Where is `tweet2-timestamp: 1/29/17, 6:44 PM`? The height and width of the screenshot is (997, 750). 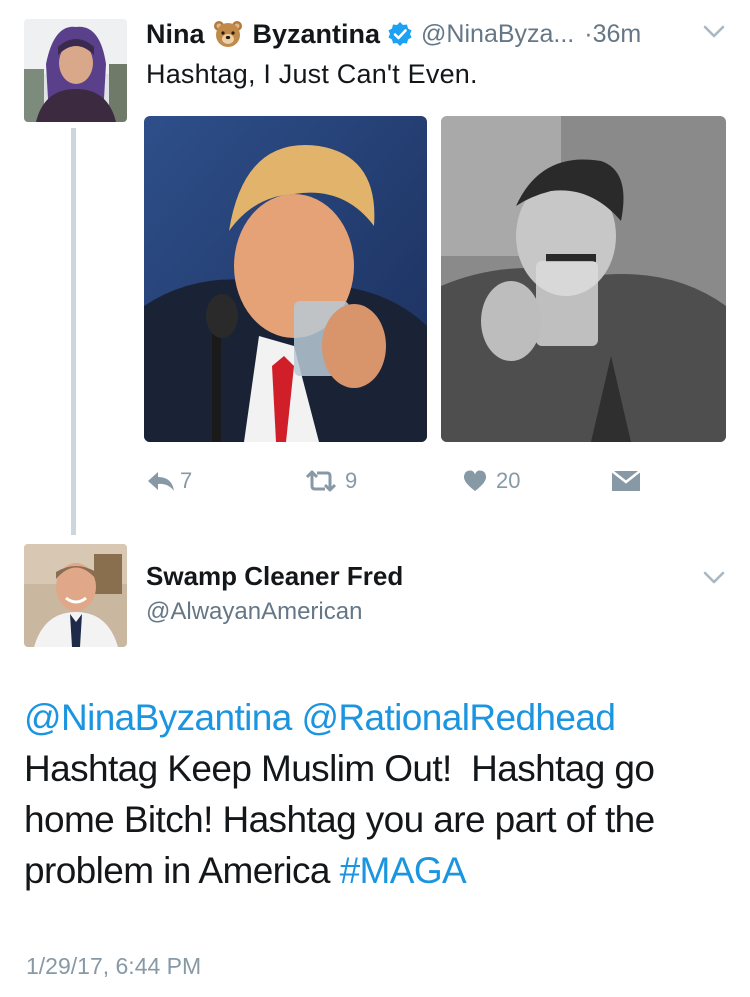
tweet2-timestamp: 1/29/17, 6:44 PM is located at coordinates (113, 966).